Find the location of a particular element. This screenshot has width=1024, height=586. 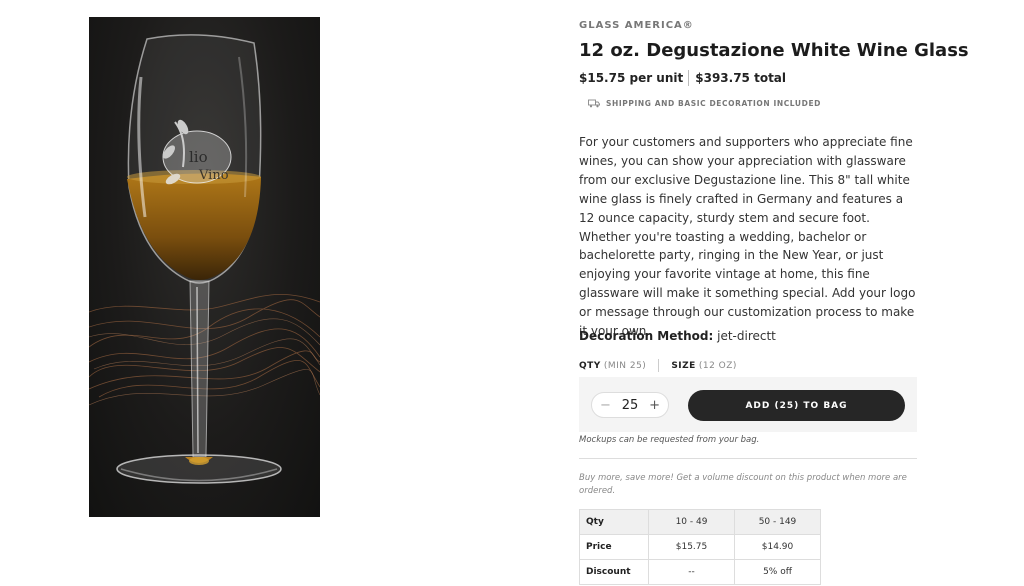

product-title: 12 oz. Degustazione White Wine Glass is located at coordinates (774, 50).